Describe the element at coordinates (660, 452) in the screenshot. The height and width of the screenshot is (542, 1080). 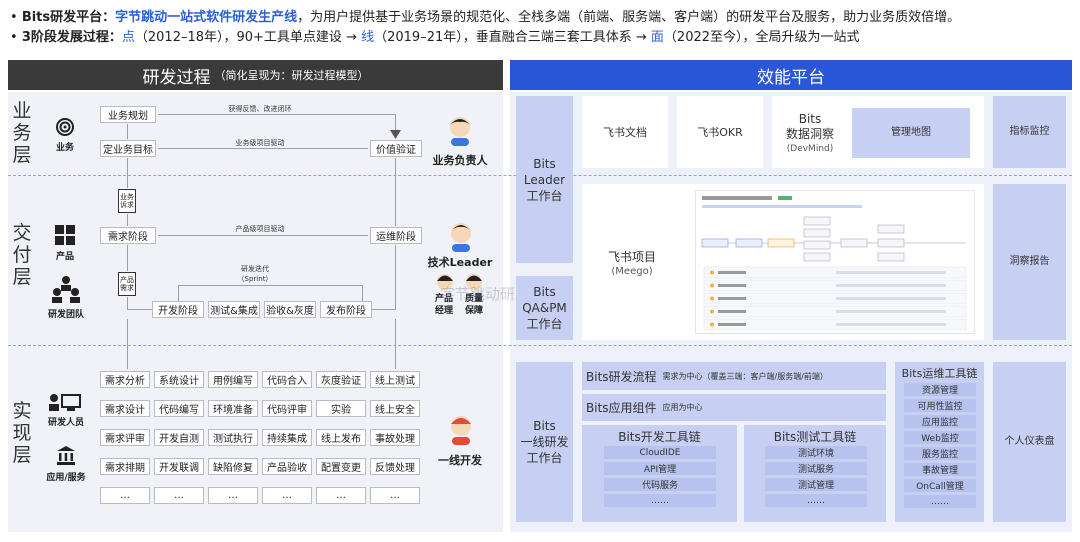
I see `tool-pill: CloudIDE` at that location.